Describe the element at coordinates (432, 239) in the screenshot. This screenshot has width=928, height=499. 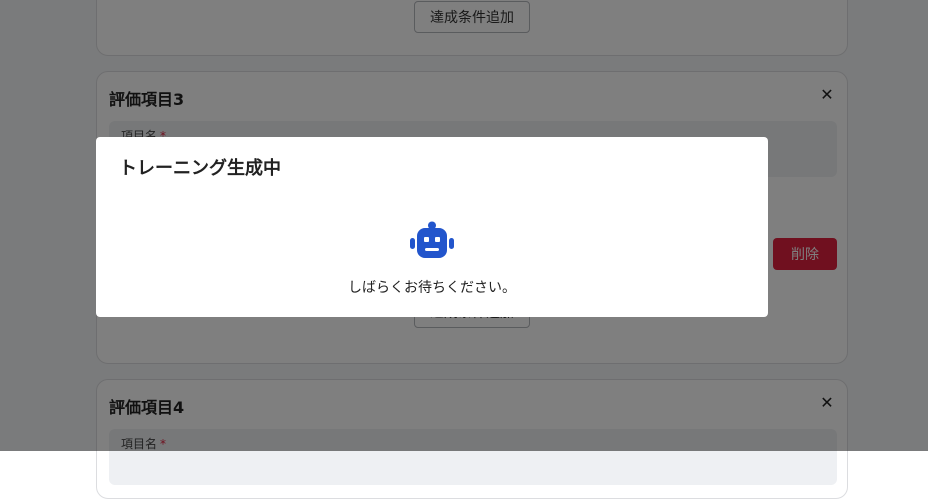
I see `robot-icon` at that location.